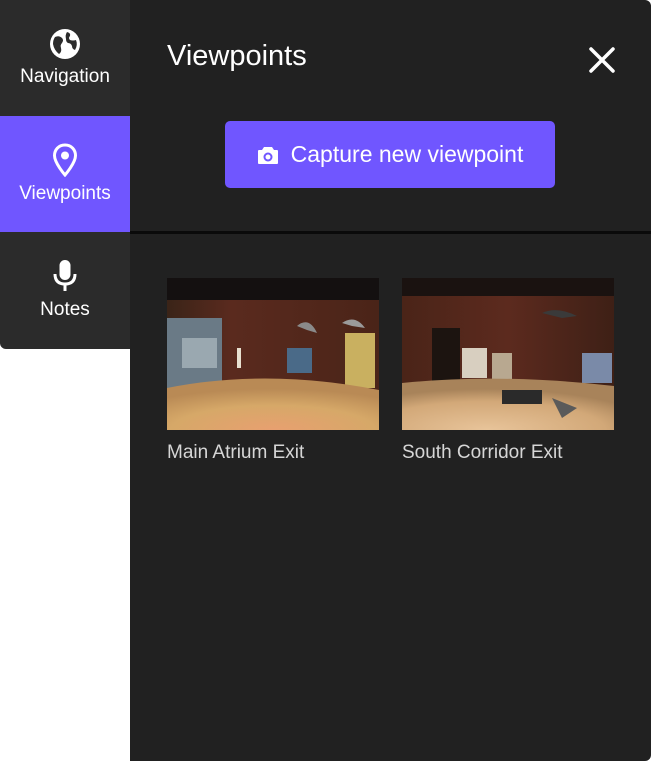  Describe the element at coordinates (65, 193) in the screenshot. I see `rail-item-label: Viewpoints` at that location.